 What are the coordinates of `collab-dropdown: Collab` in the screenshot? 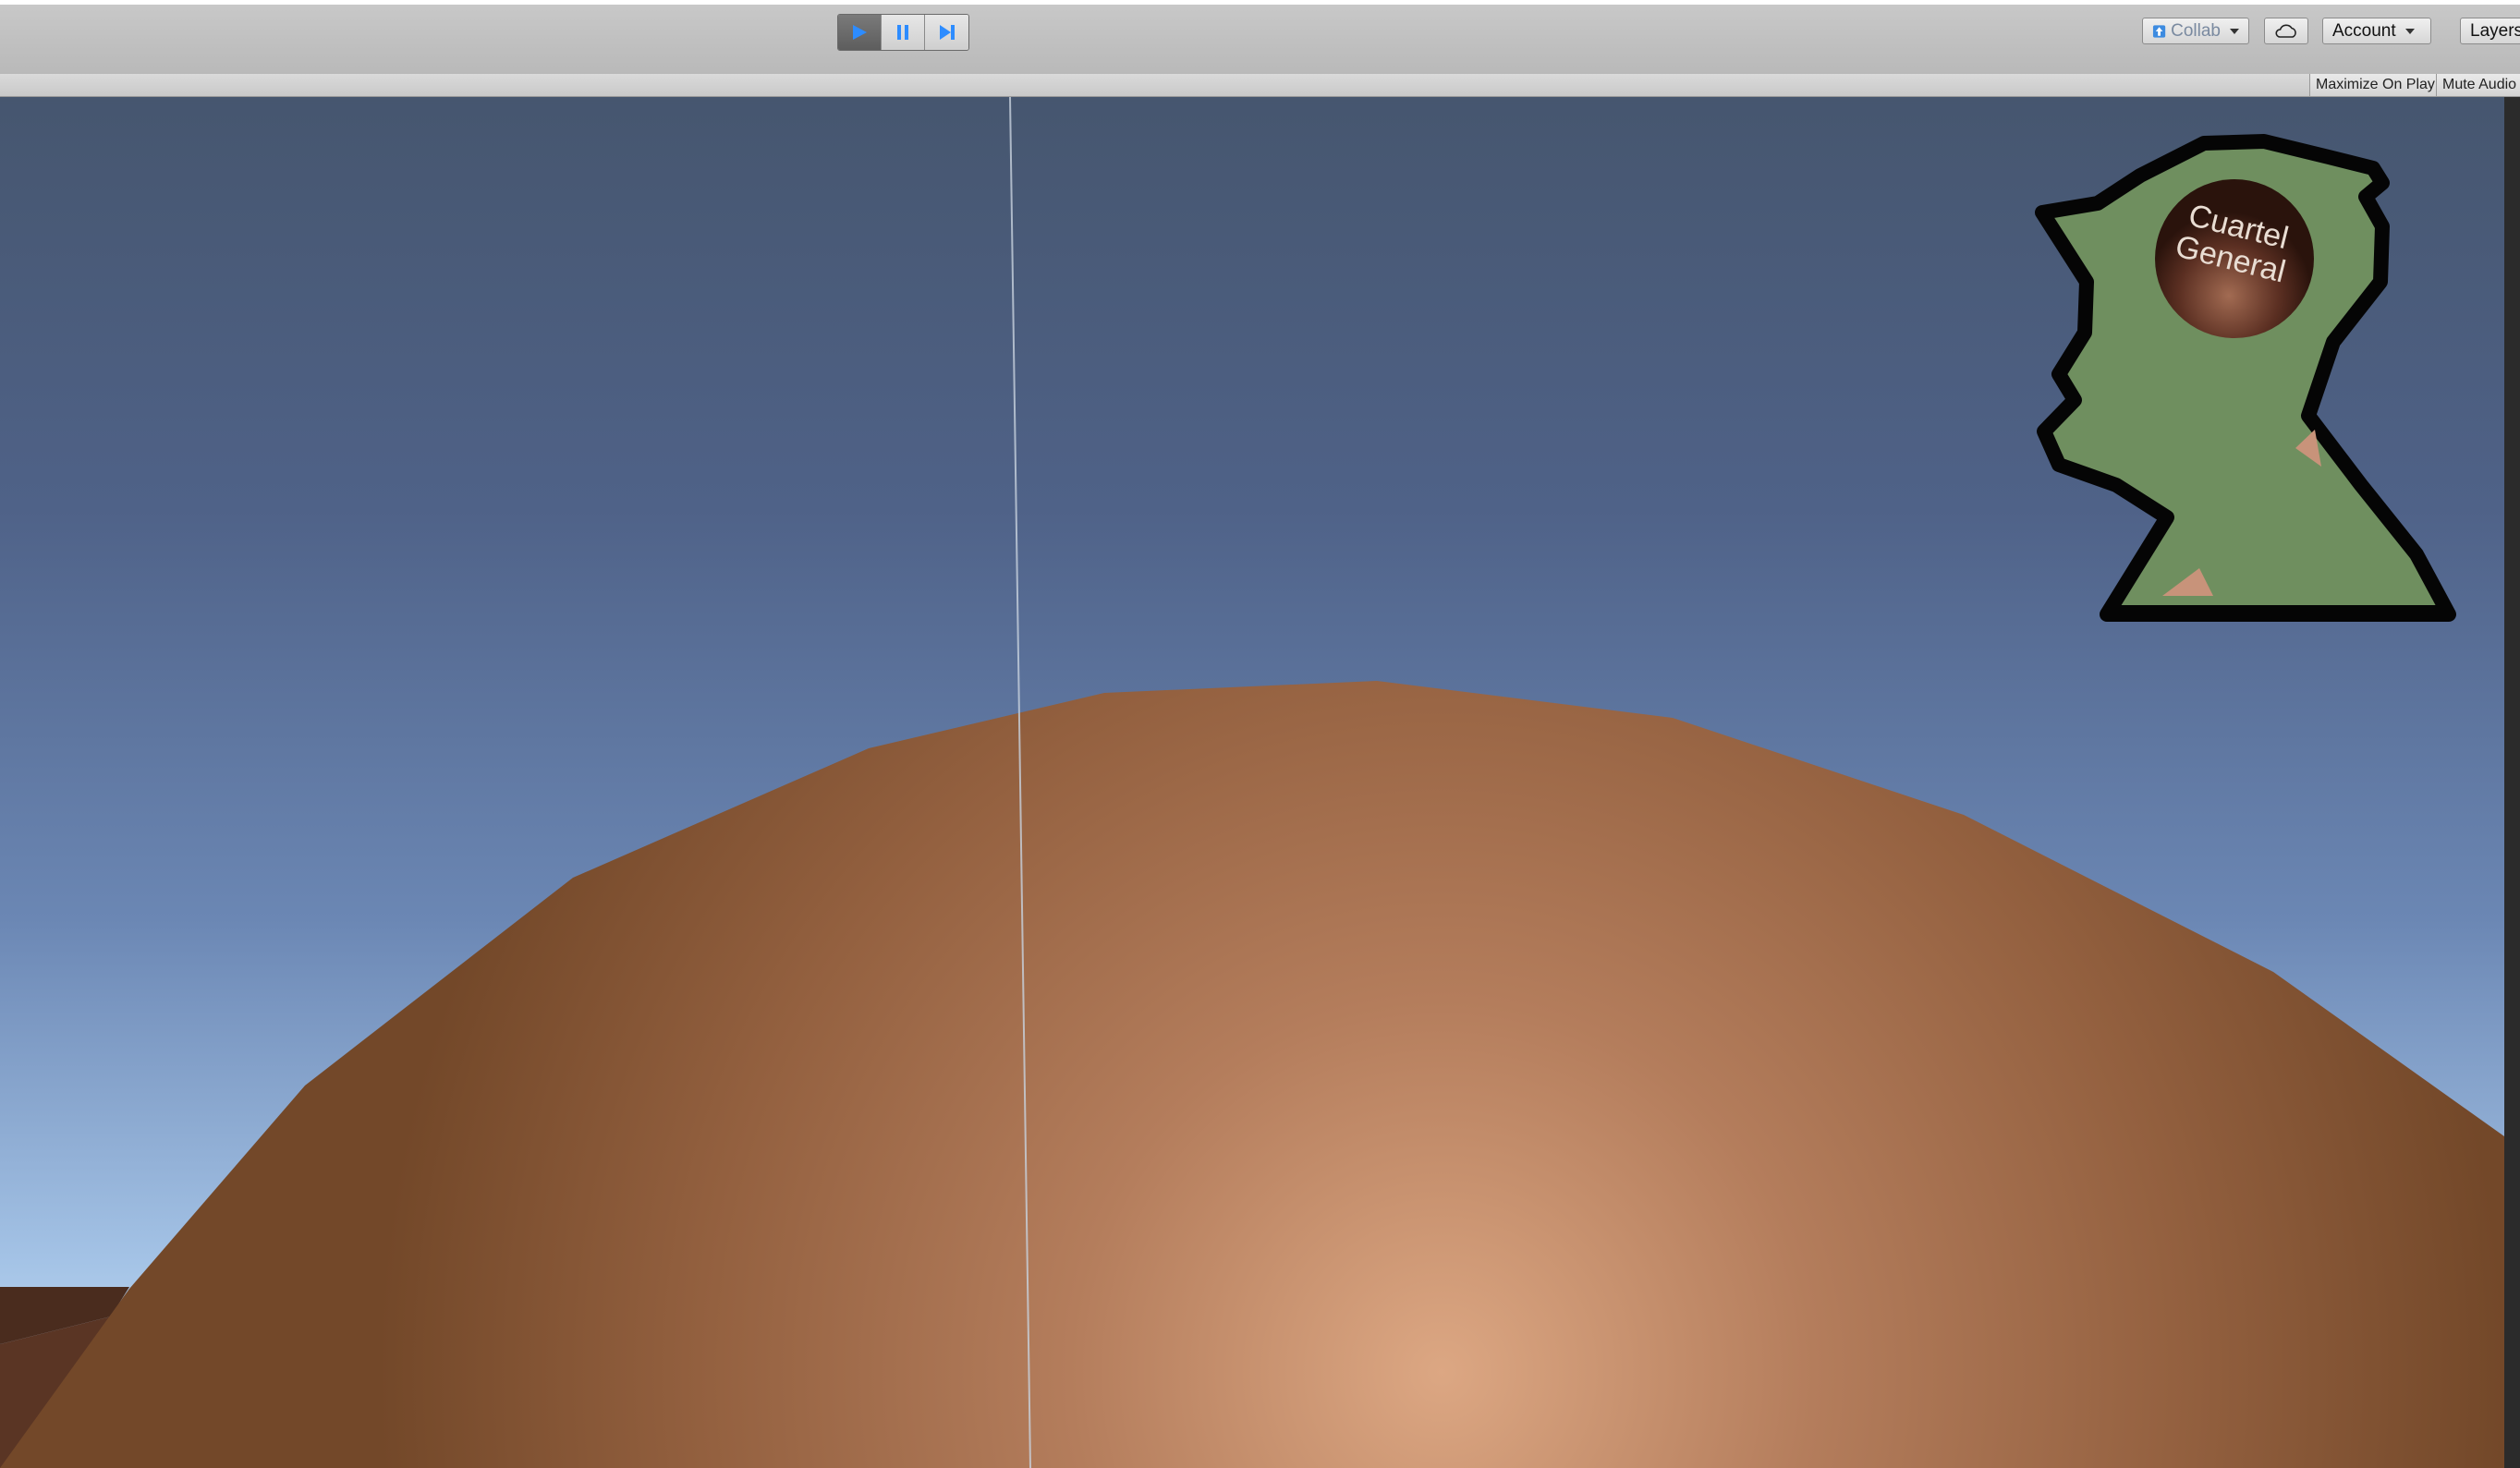 It's located at (2195, 31).